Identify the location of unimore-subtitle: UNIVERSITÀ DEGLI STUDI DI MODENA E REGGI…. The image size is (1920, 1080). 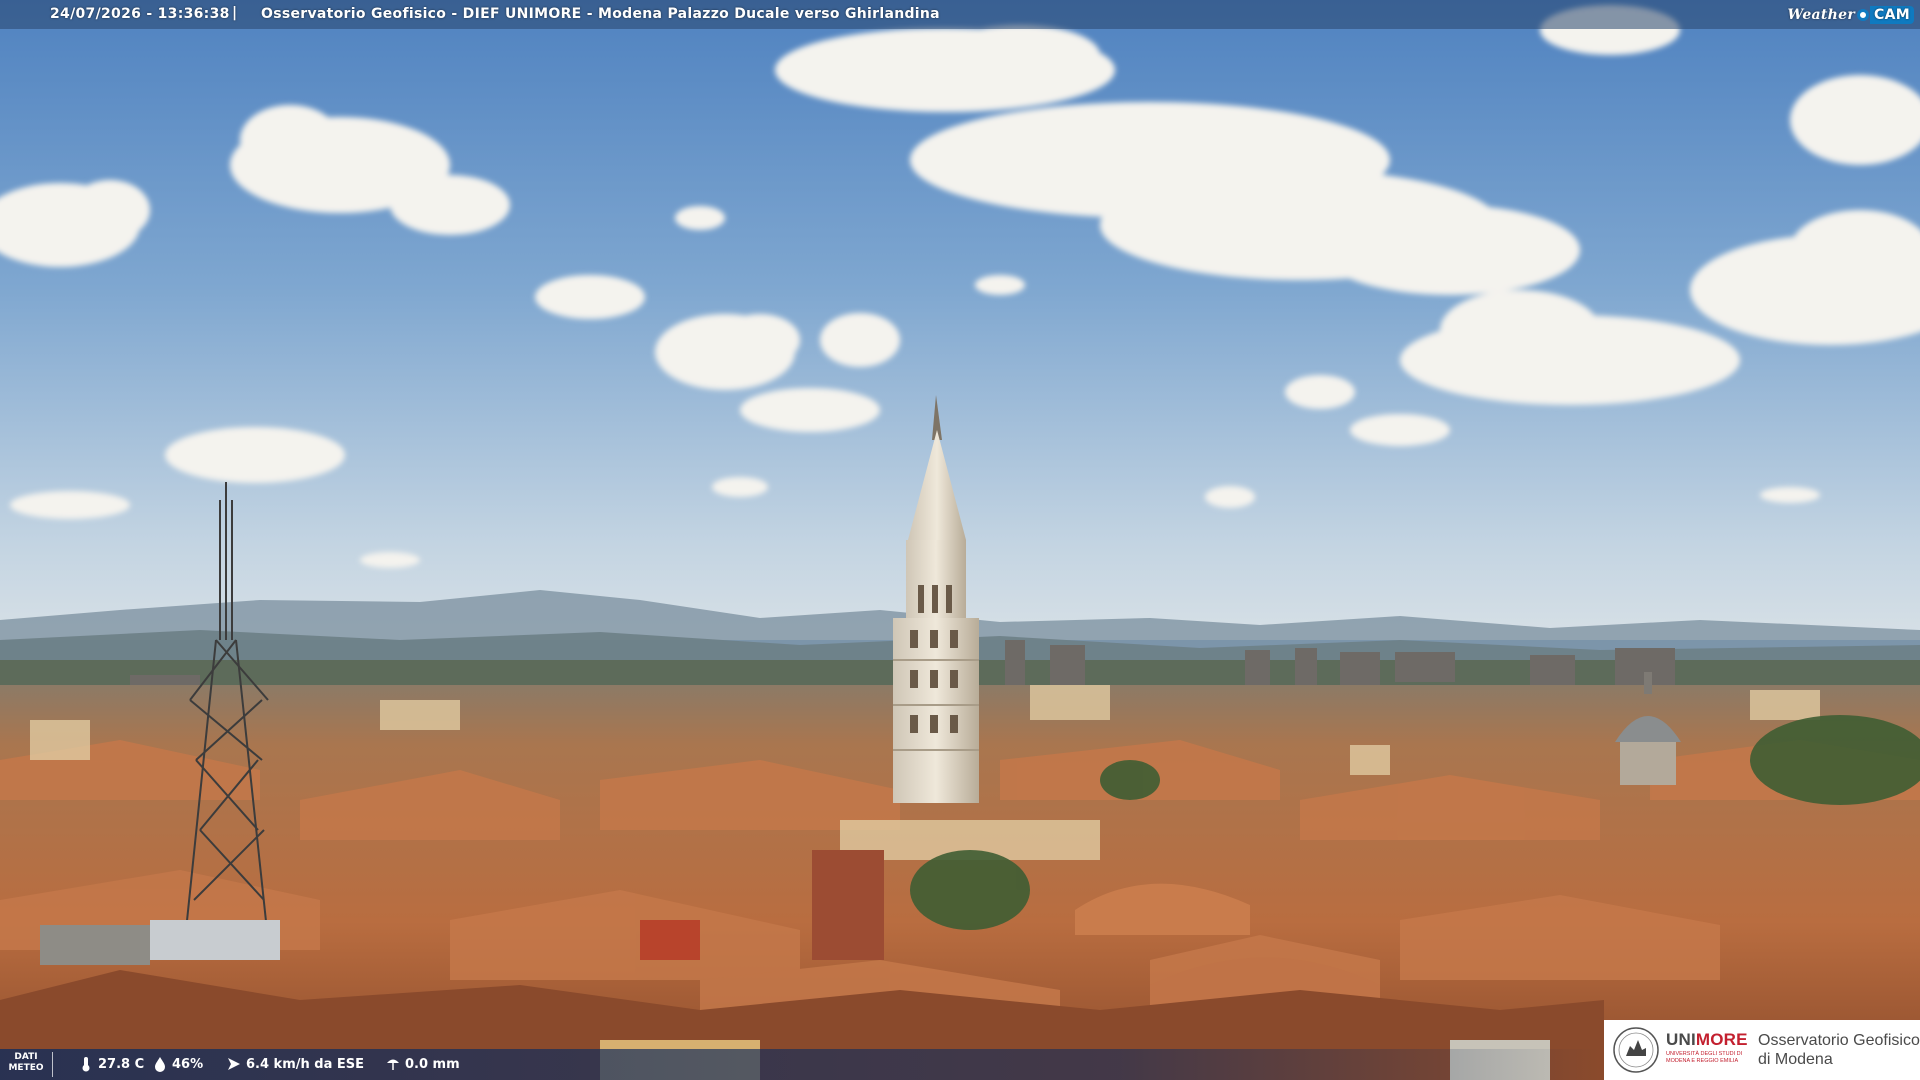
(1704, 1057).